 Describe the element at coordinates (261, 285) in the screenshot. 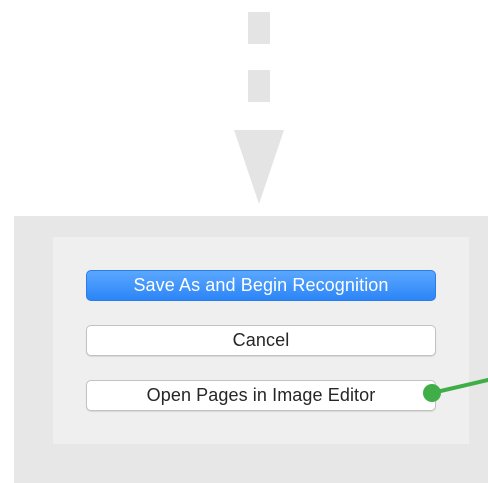

I see `save-and-recognize-button: Save As and Begin Recognition` at that location.